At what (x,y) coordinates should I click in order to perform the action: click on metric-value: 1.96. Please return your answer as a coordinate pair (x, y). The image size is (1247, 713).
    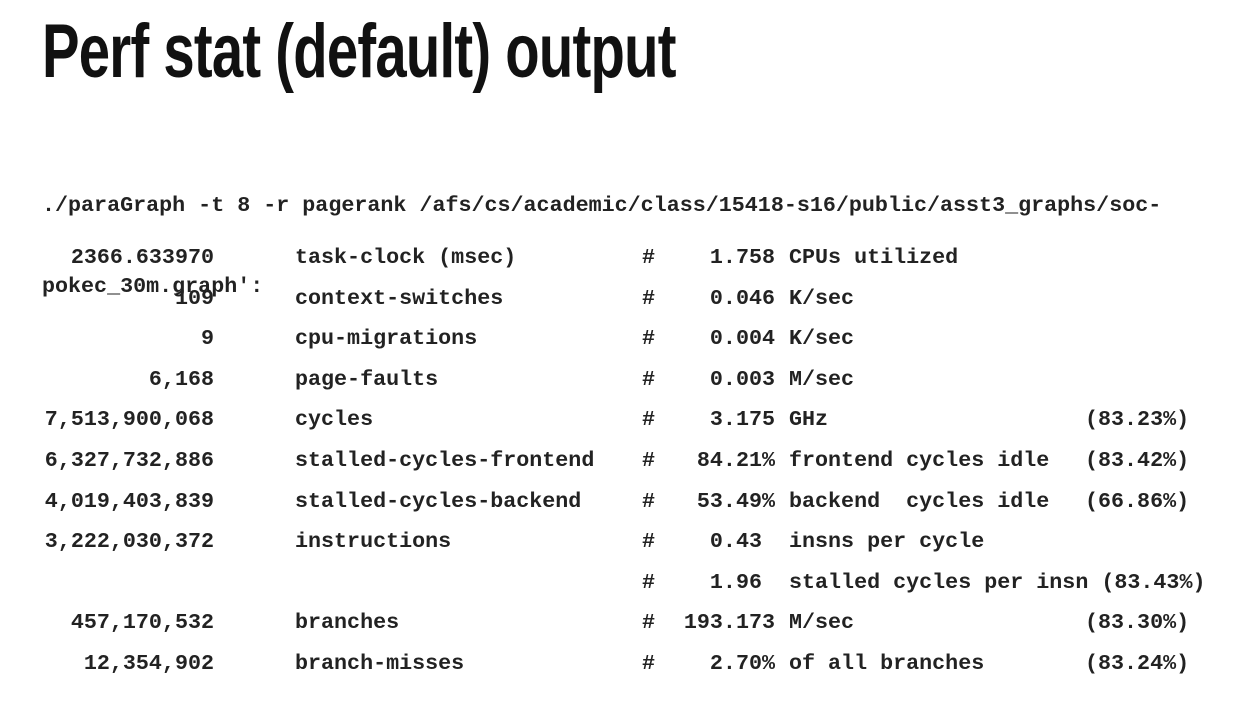
    Looking at the image, I should click on (742, 582).